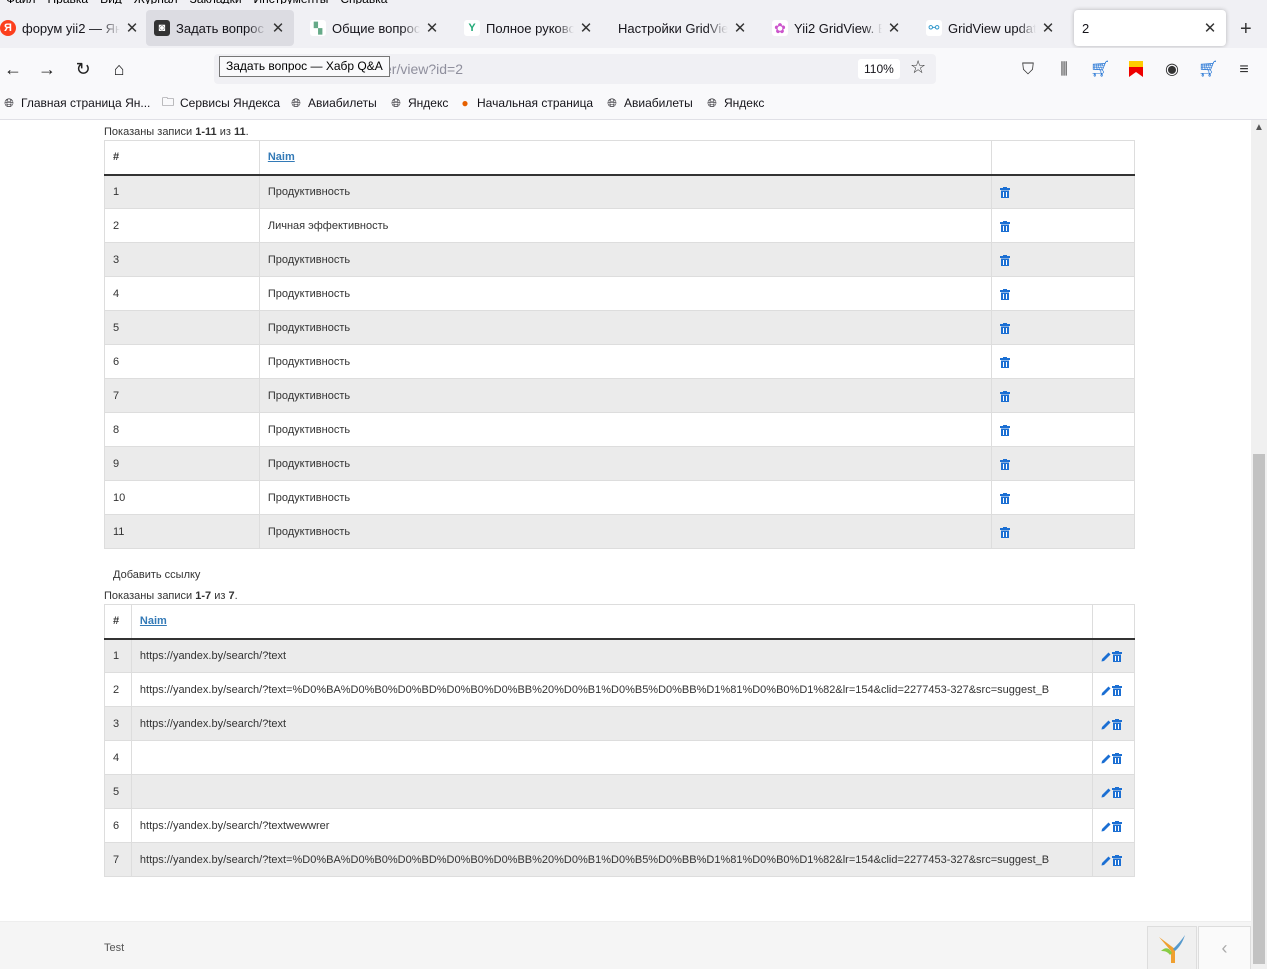 Image resolution: width=1267 pixels, height=969 pixels. Describe the element at coordinates (1244, 70) in the screenshot. I see `menu-icon: ≡` at that location.